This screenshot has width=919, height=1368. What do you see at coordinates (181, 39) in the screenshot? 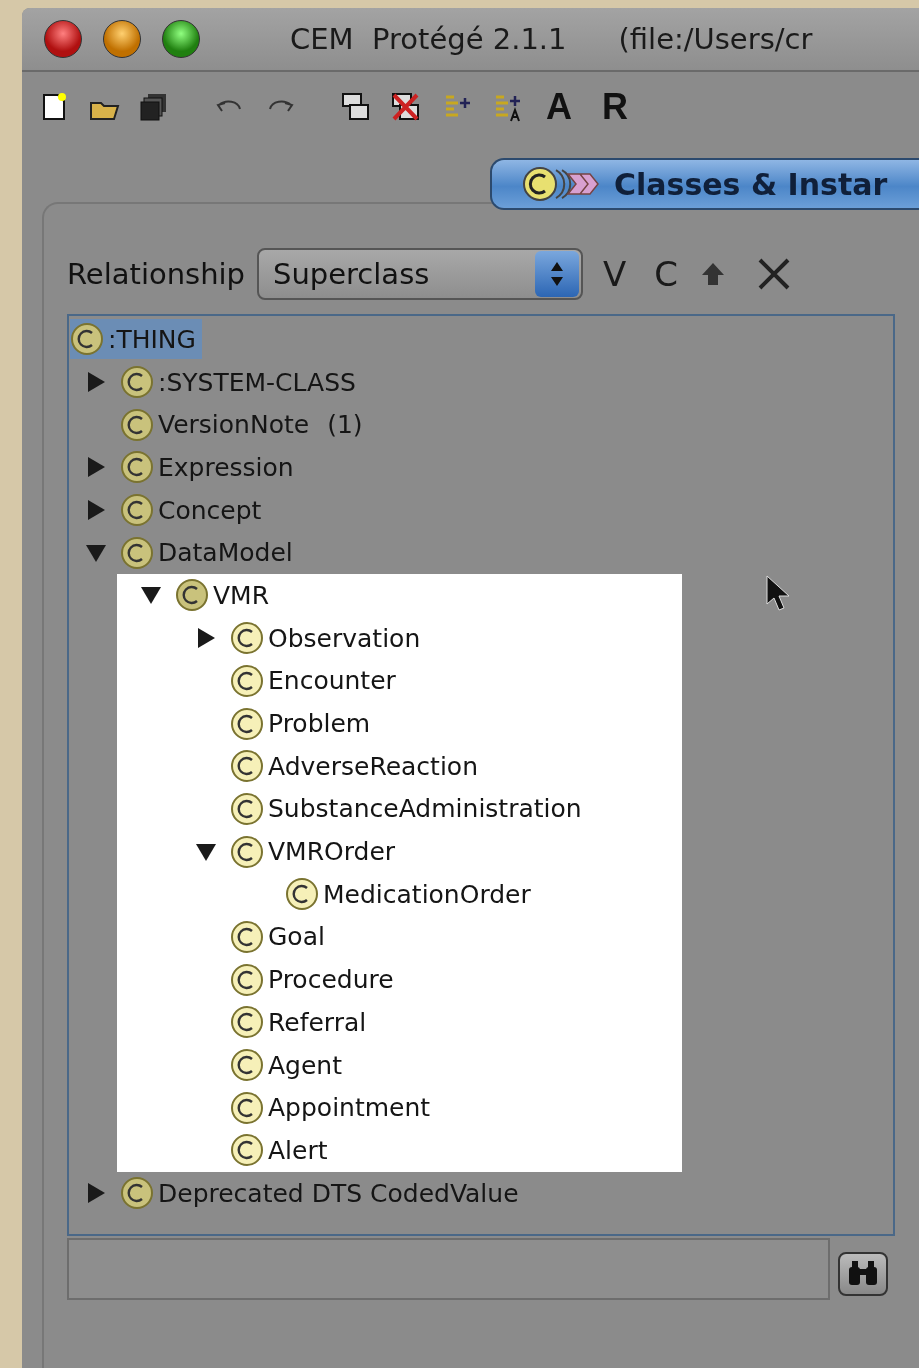
I see `zoom-icon` at bounding box center [181, 39].